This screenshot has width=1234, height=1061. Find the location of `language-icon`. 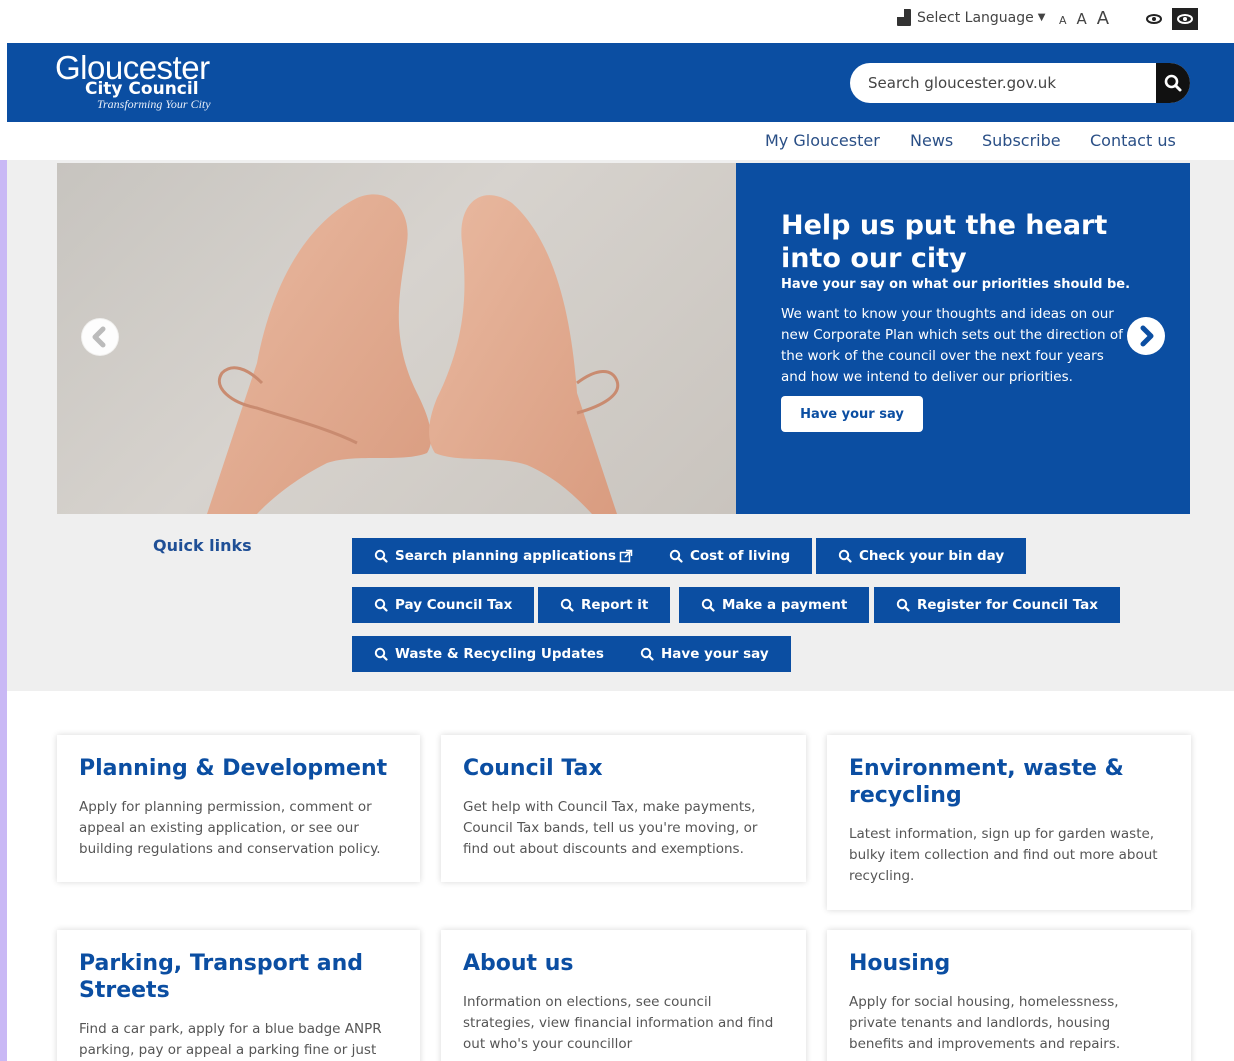

language-icon is located at coordinates (904, 17).